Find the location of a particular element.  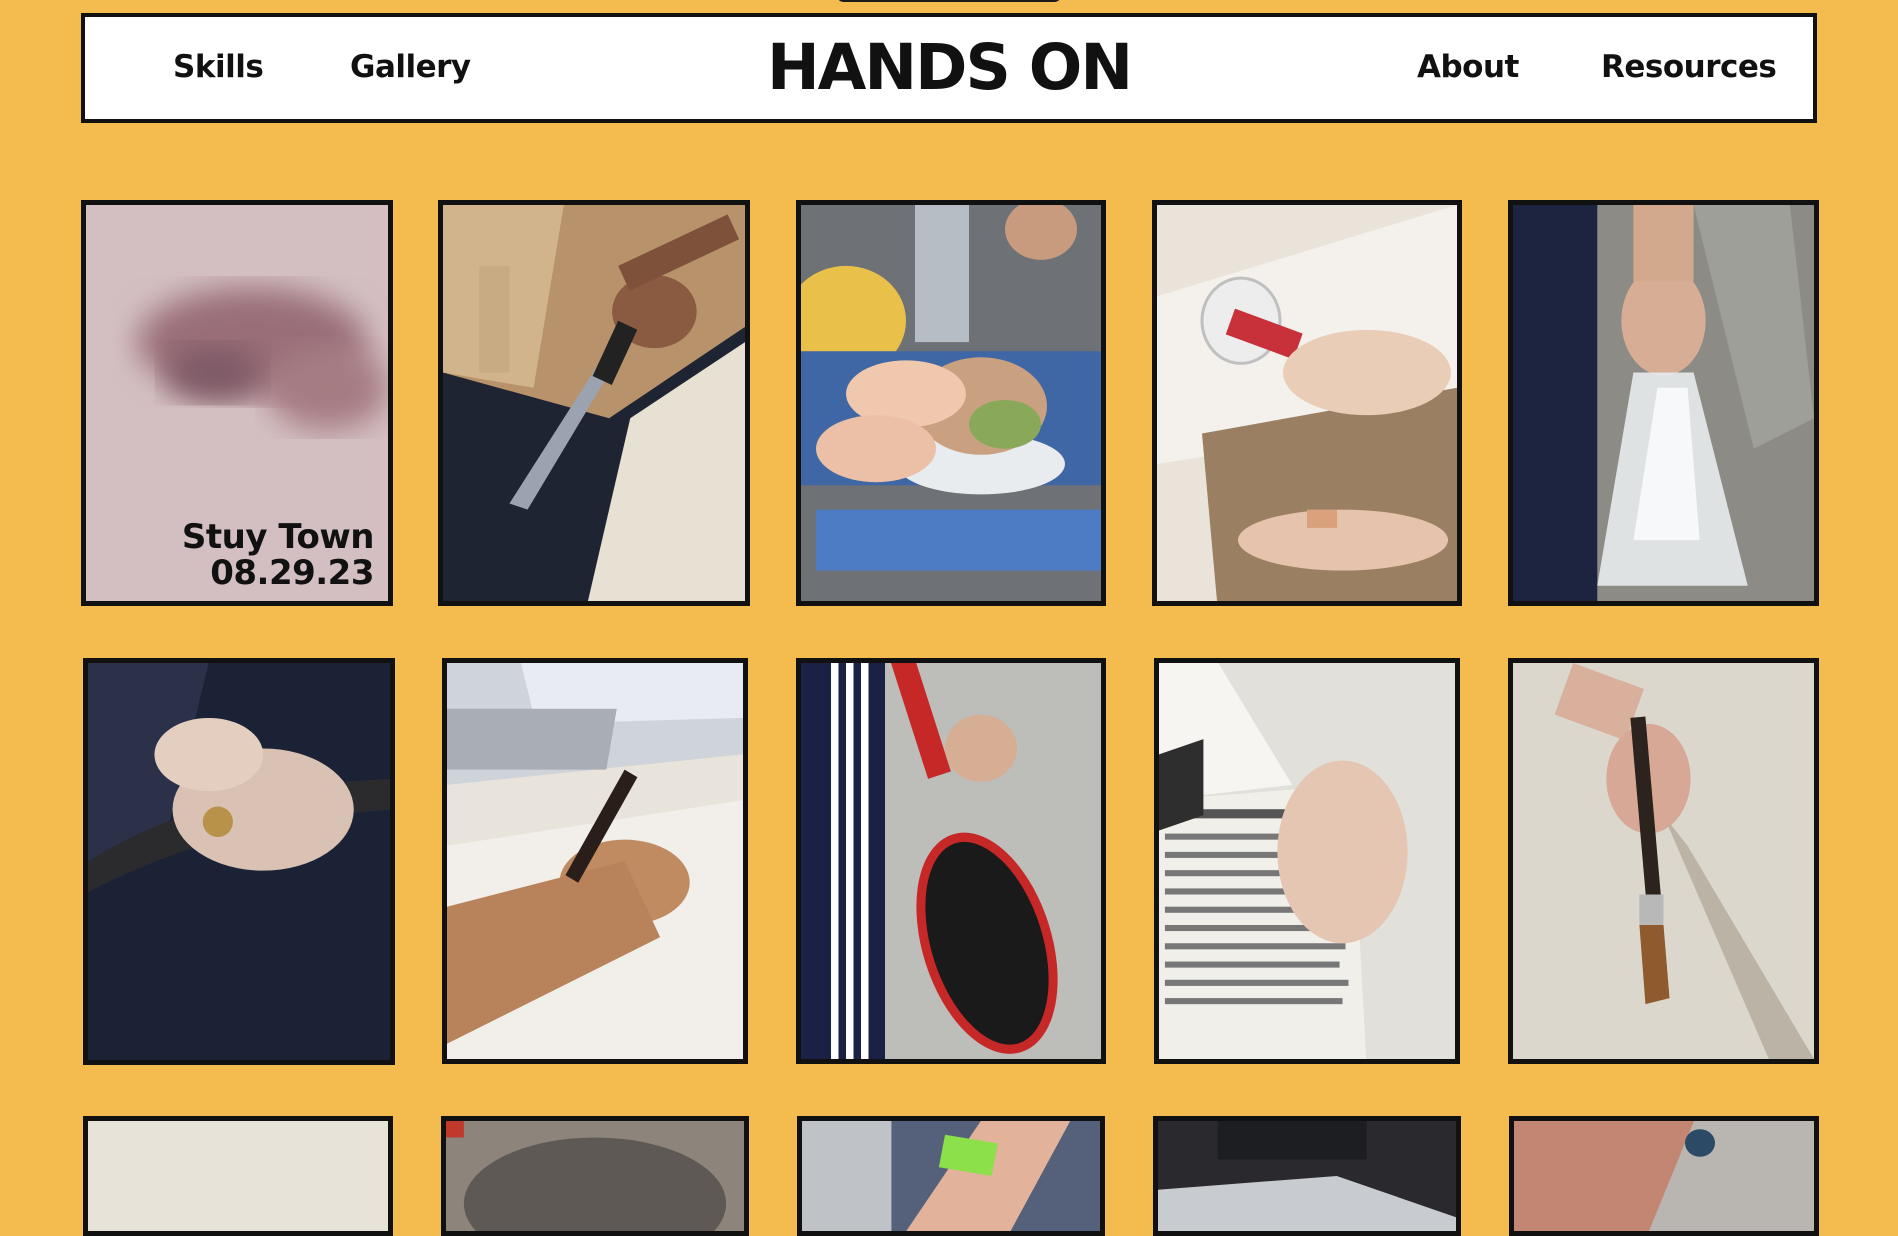

nav-resources: Resources is located at coordinates (1689, 67).